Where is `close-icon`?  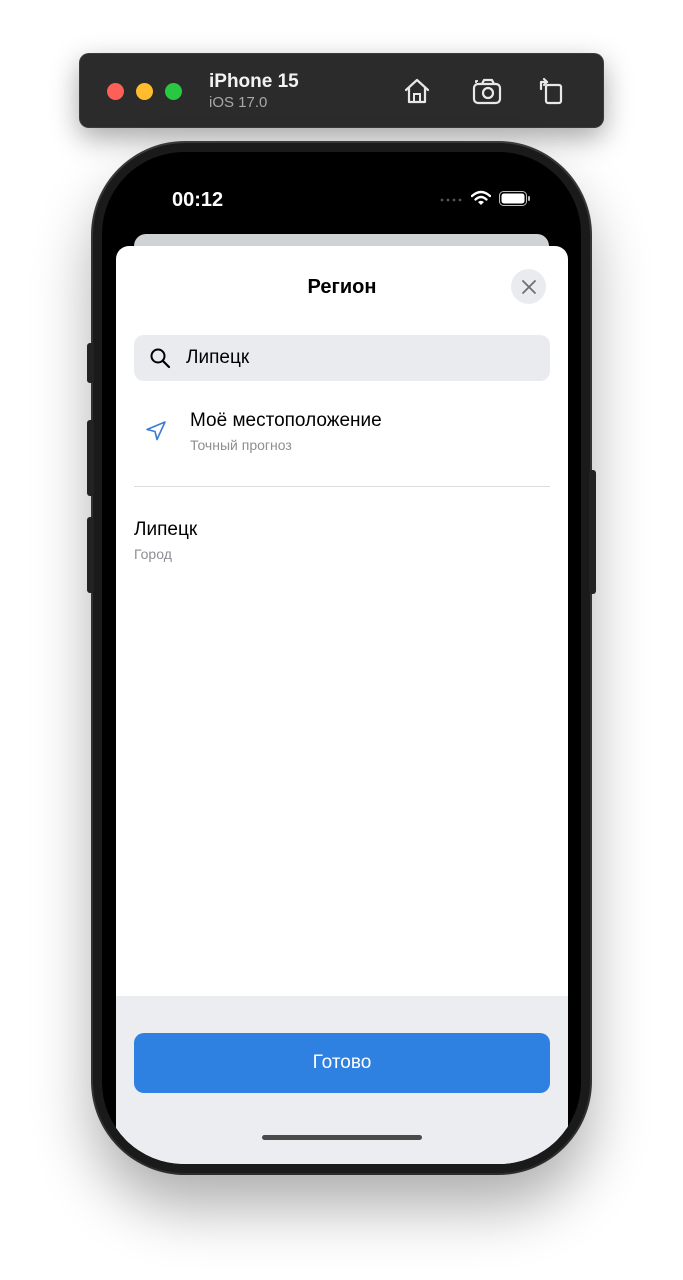
close-icon is located at coordinates (528, 286).